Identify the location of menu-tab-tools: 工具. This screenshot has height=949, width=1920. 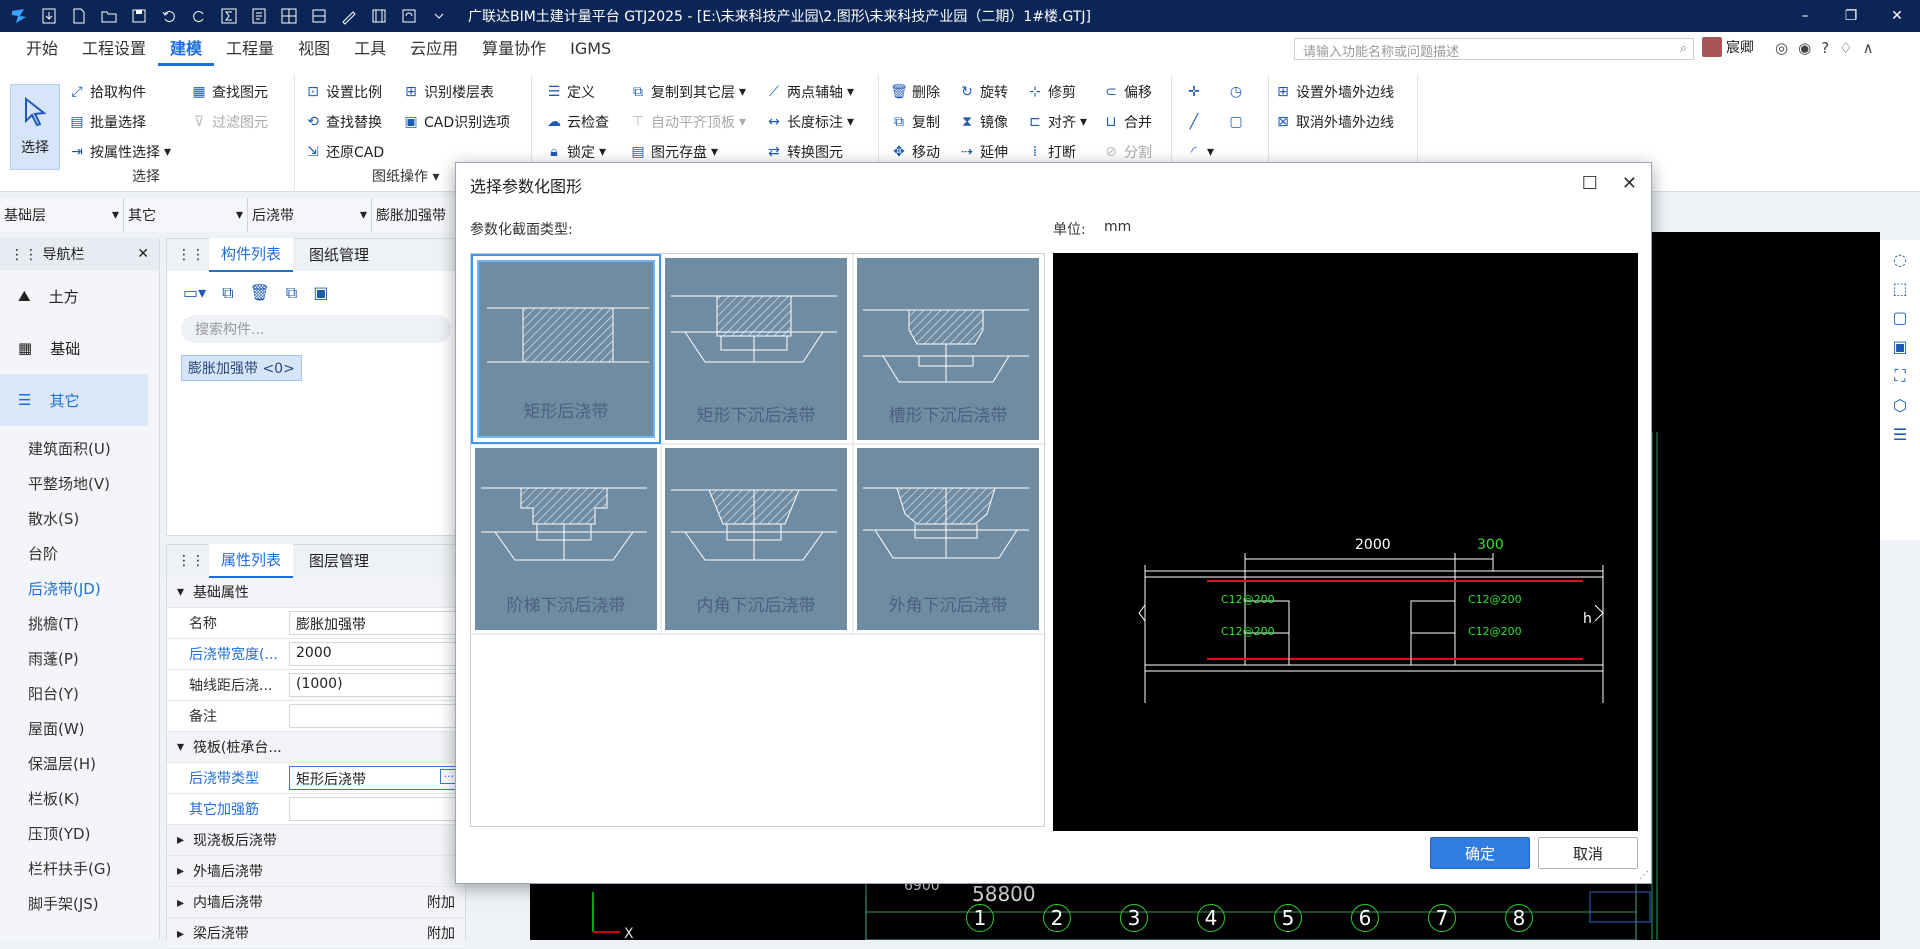
(370, 49).